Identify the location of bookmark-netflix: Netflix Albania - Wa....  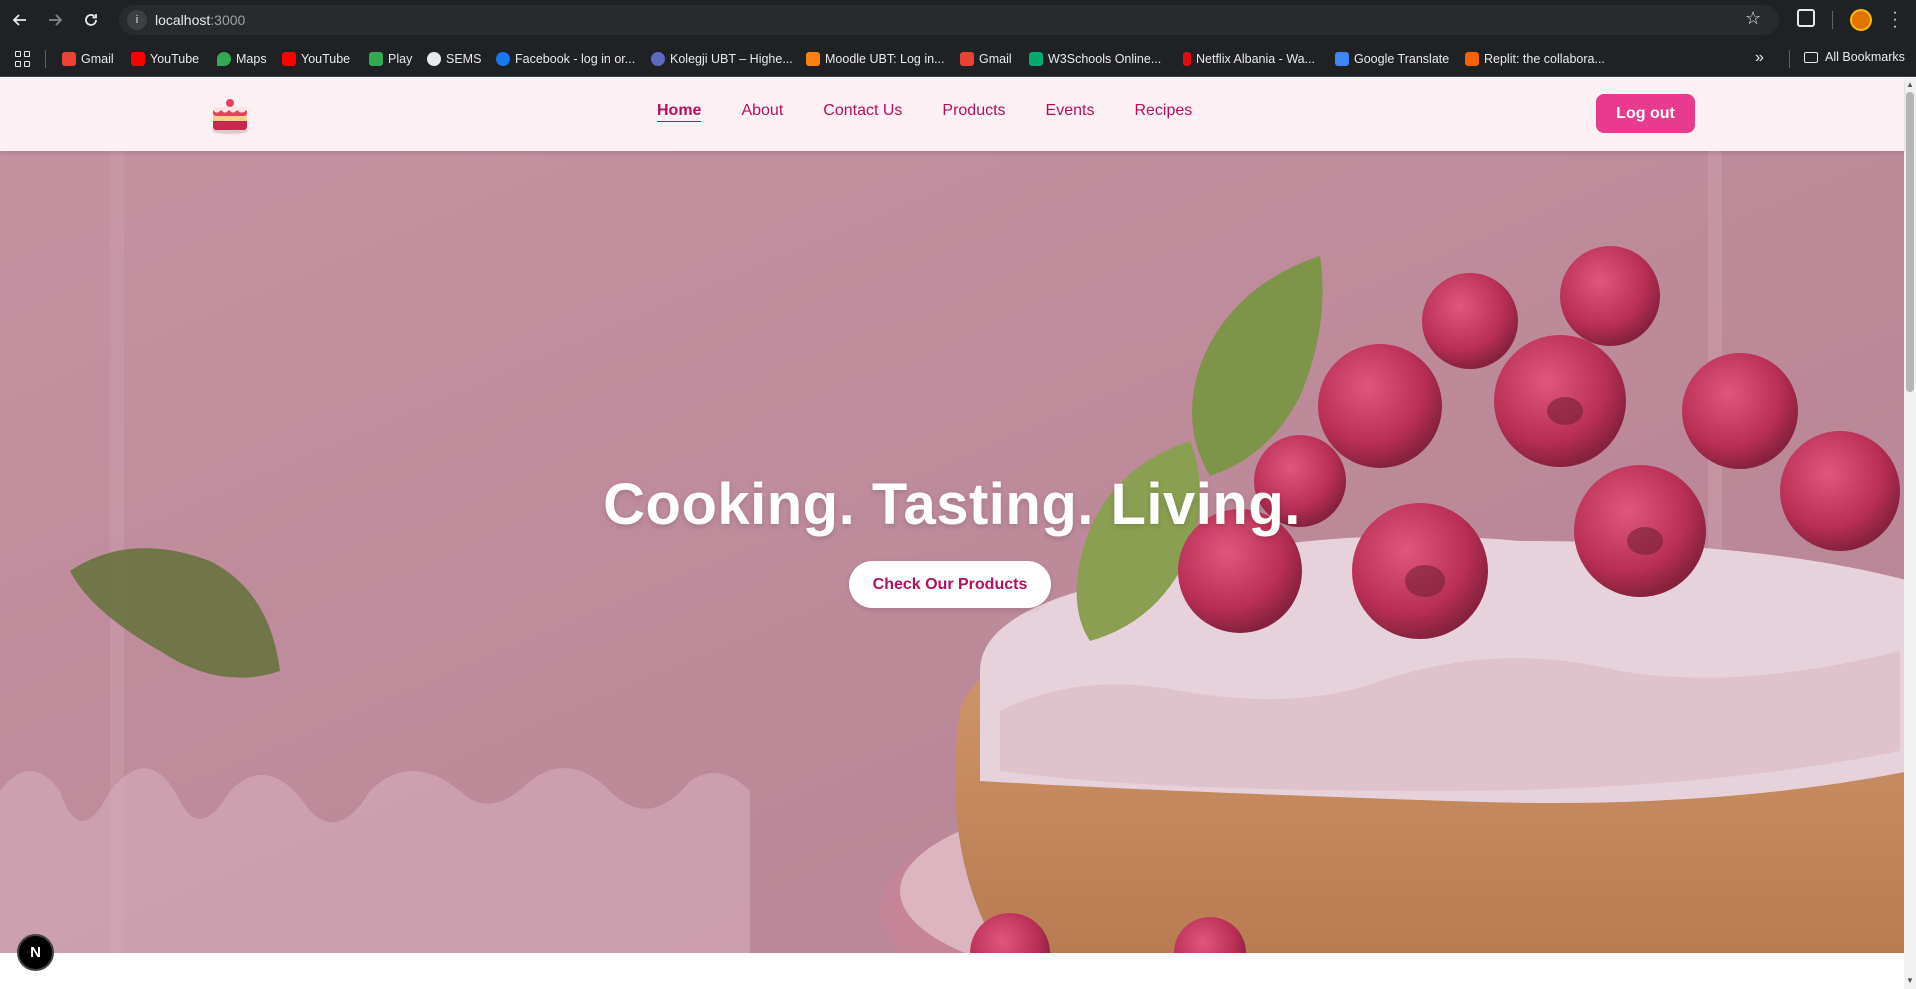
(1249, 59).